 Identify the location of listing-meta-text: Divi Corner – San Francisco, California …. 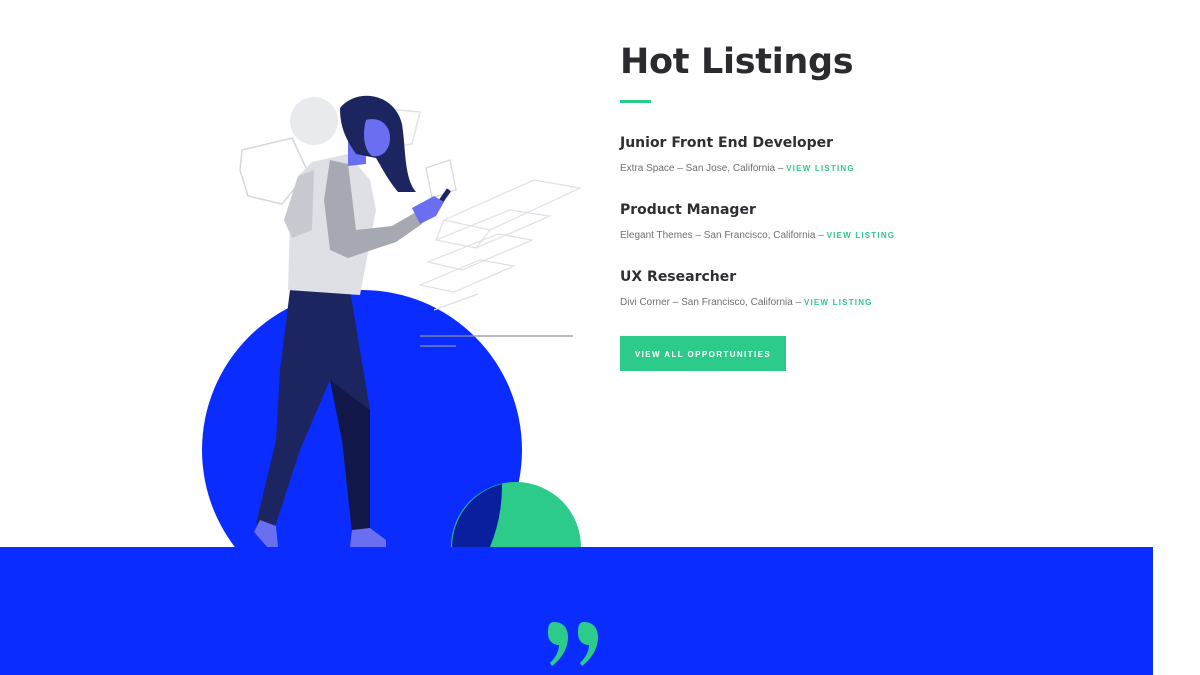
(712, 302).